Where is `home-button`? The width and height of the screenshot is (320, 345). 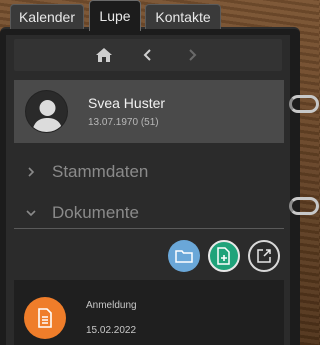
home-button is located at coordinates (104, 55).